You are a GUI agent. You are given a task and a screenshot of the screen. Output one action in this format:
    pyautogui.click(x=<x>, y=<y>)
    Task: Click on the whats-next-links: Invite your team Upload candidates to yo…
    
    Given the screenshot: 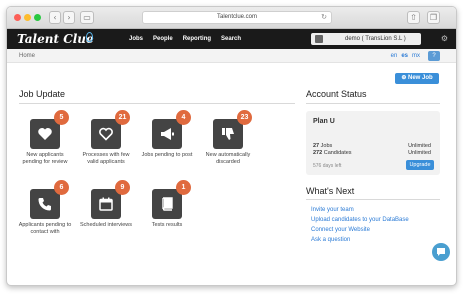 What is the action you would take?
    pyautogui.click(x=360, y=225)
    